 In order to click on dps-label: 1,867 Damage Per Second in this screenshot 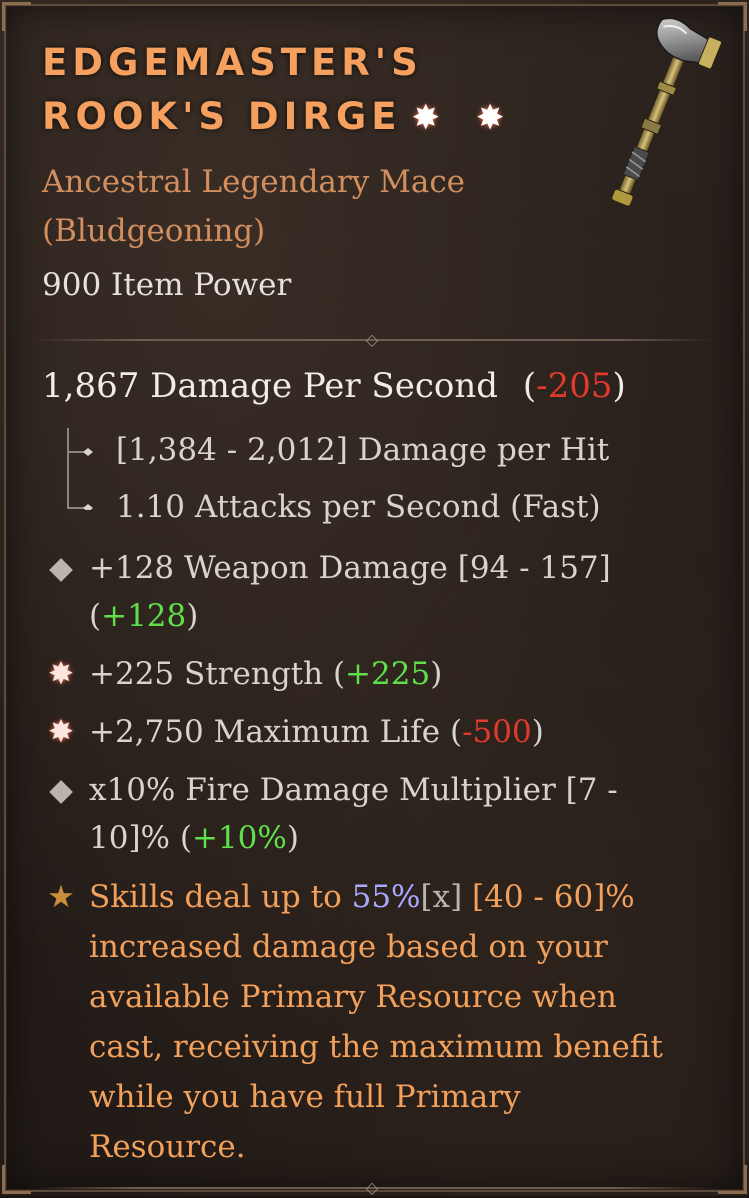, I will do `click(270, 386)`.